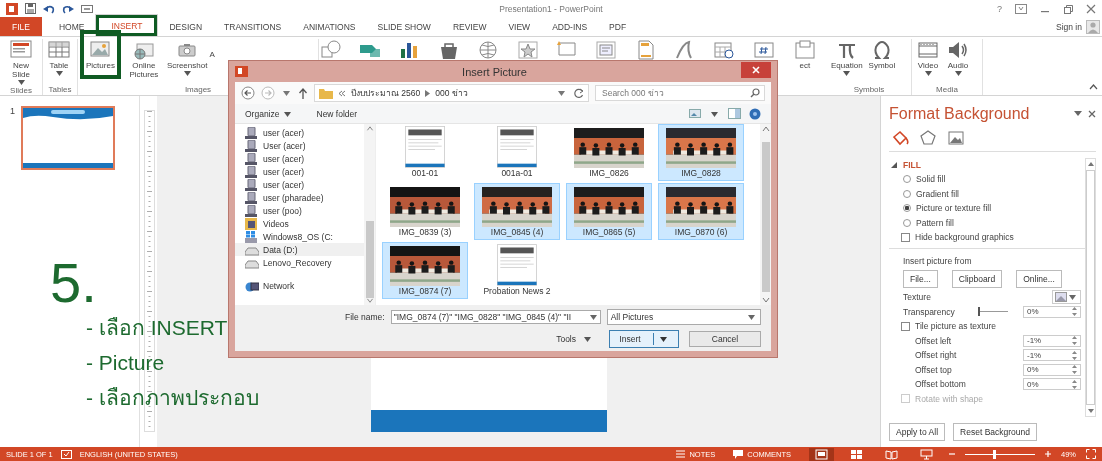 The image size is (1102, 461). Describe the element at coordinates (517, 152) in the screenshot. I see `file-item: 001a-01` at that location.